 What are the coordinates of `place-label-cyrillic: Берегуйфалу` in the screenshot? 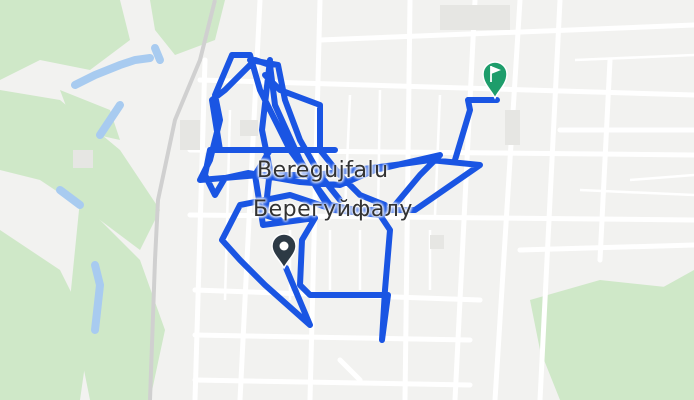 It's located at (333, 209).